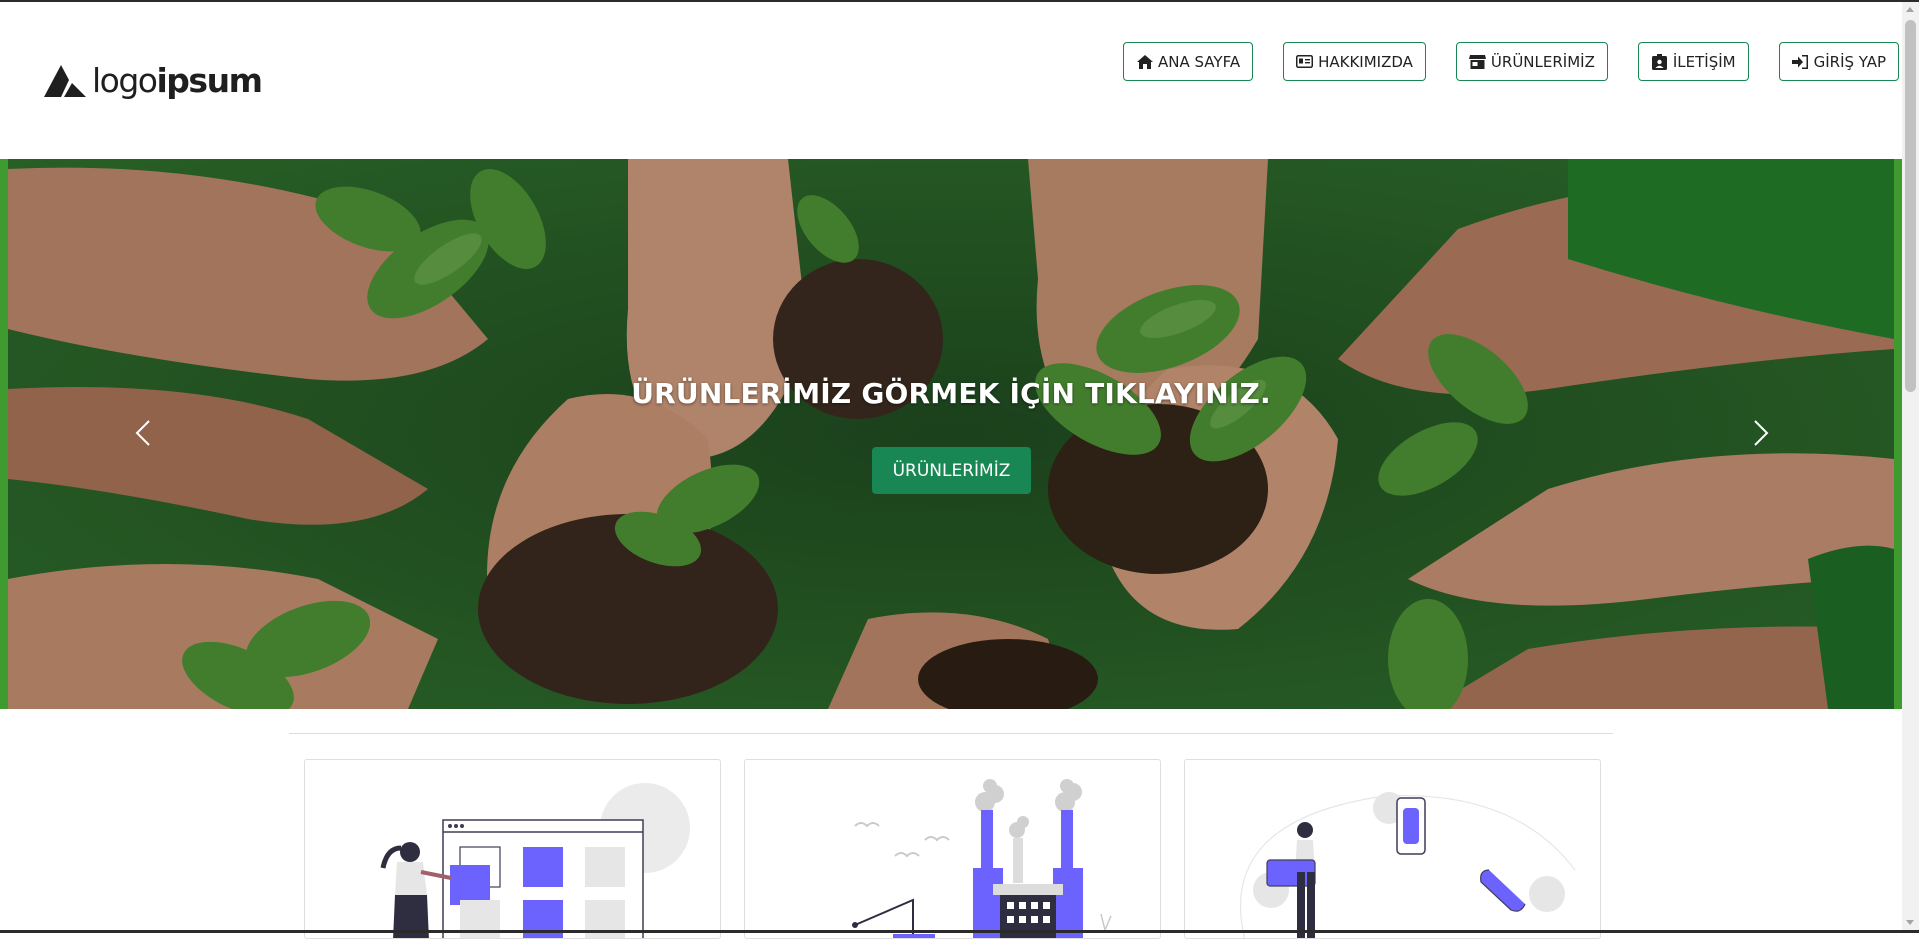  Describe the element at coordinates (1365, 61) in the screenshot. I see `nav-about-label: HAKKIMIZDA` at that location.